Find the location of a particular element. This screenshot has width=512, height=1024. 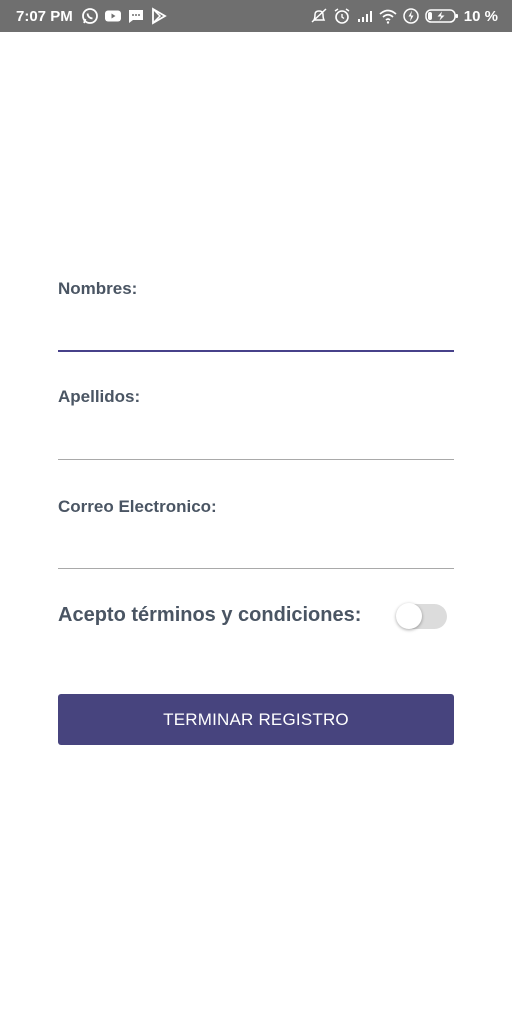

correo-label: Correo Electronico: is located at coordinates (137, 506).